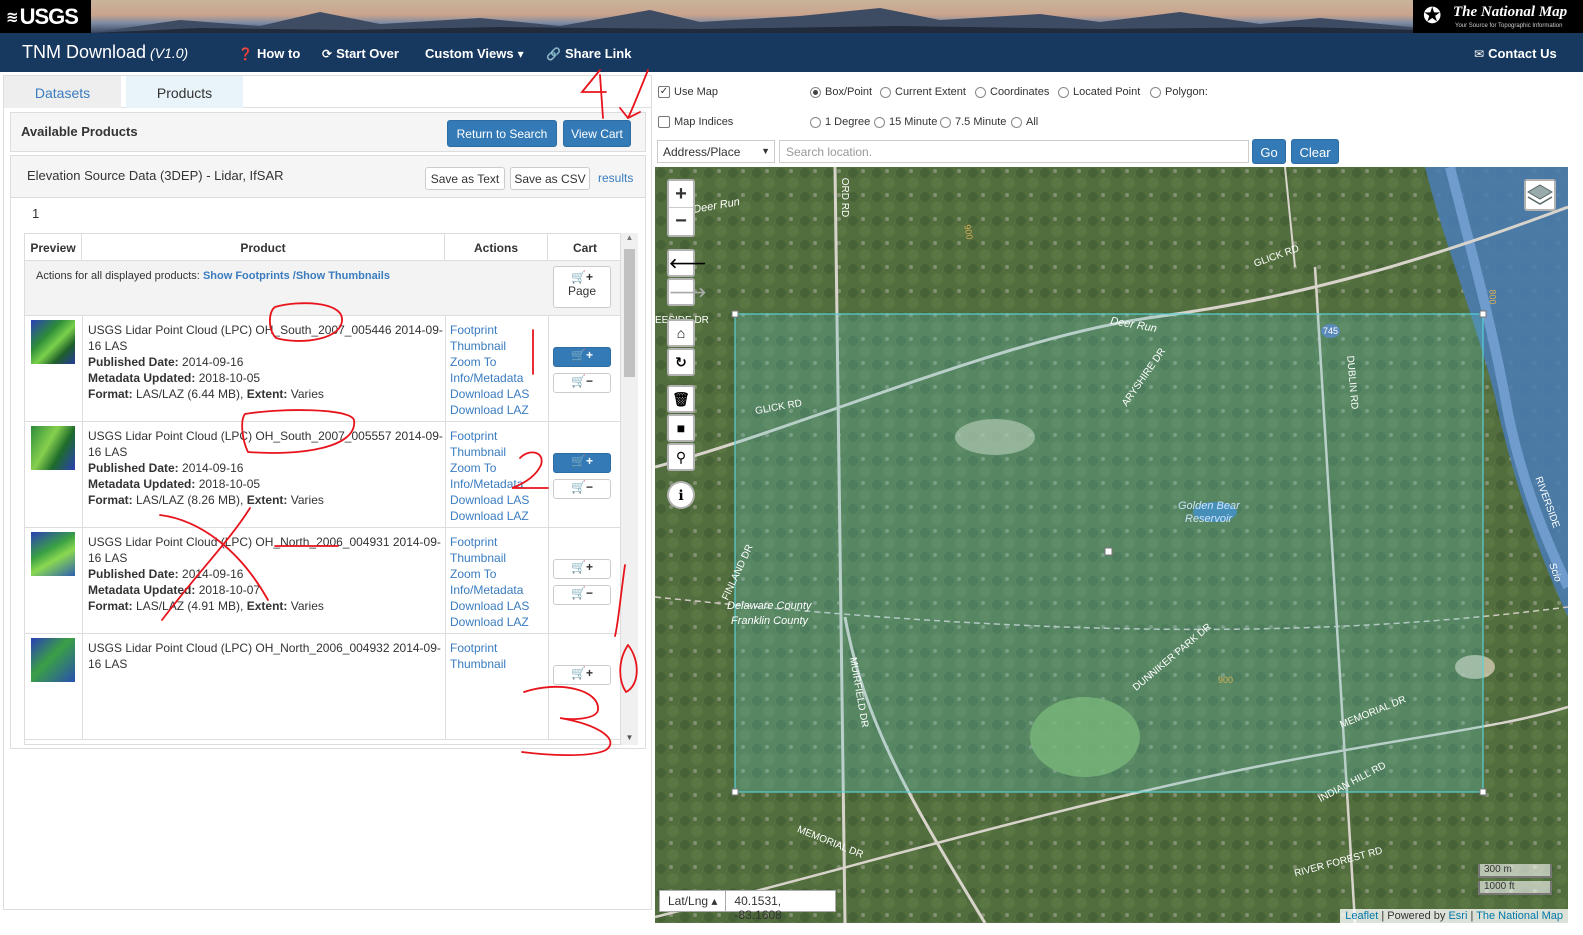  Describe the element at coordinates (597, 133) in the screenshot. I see `view-cart-button: View Cart` at that location.